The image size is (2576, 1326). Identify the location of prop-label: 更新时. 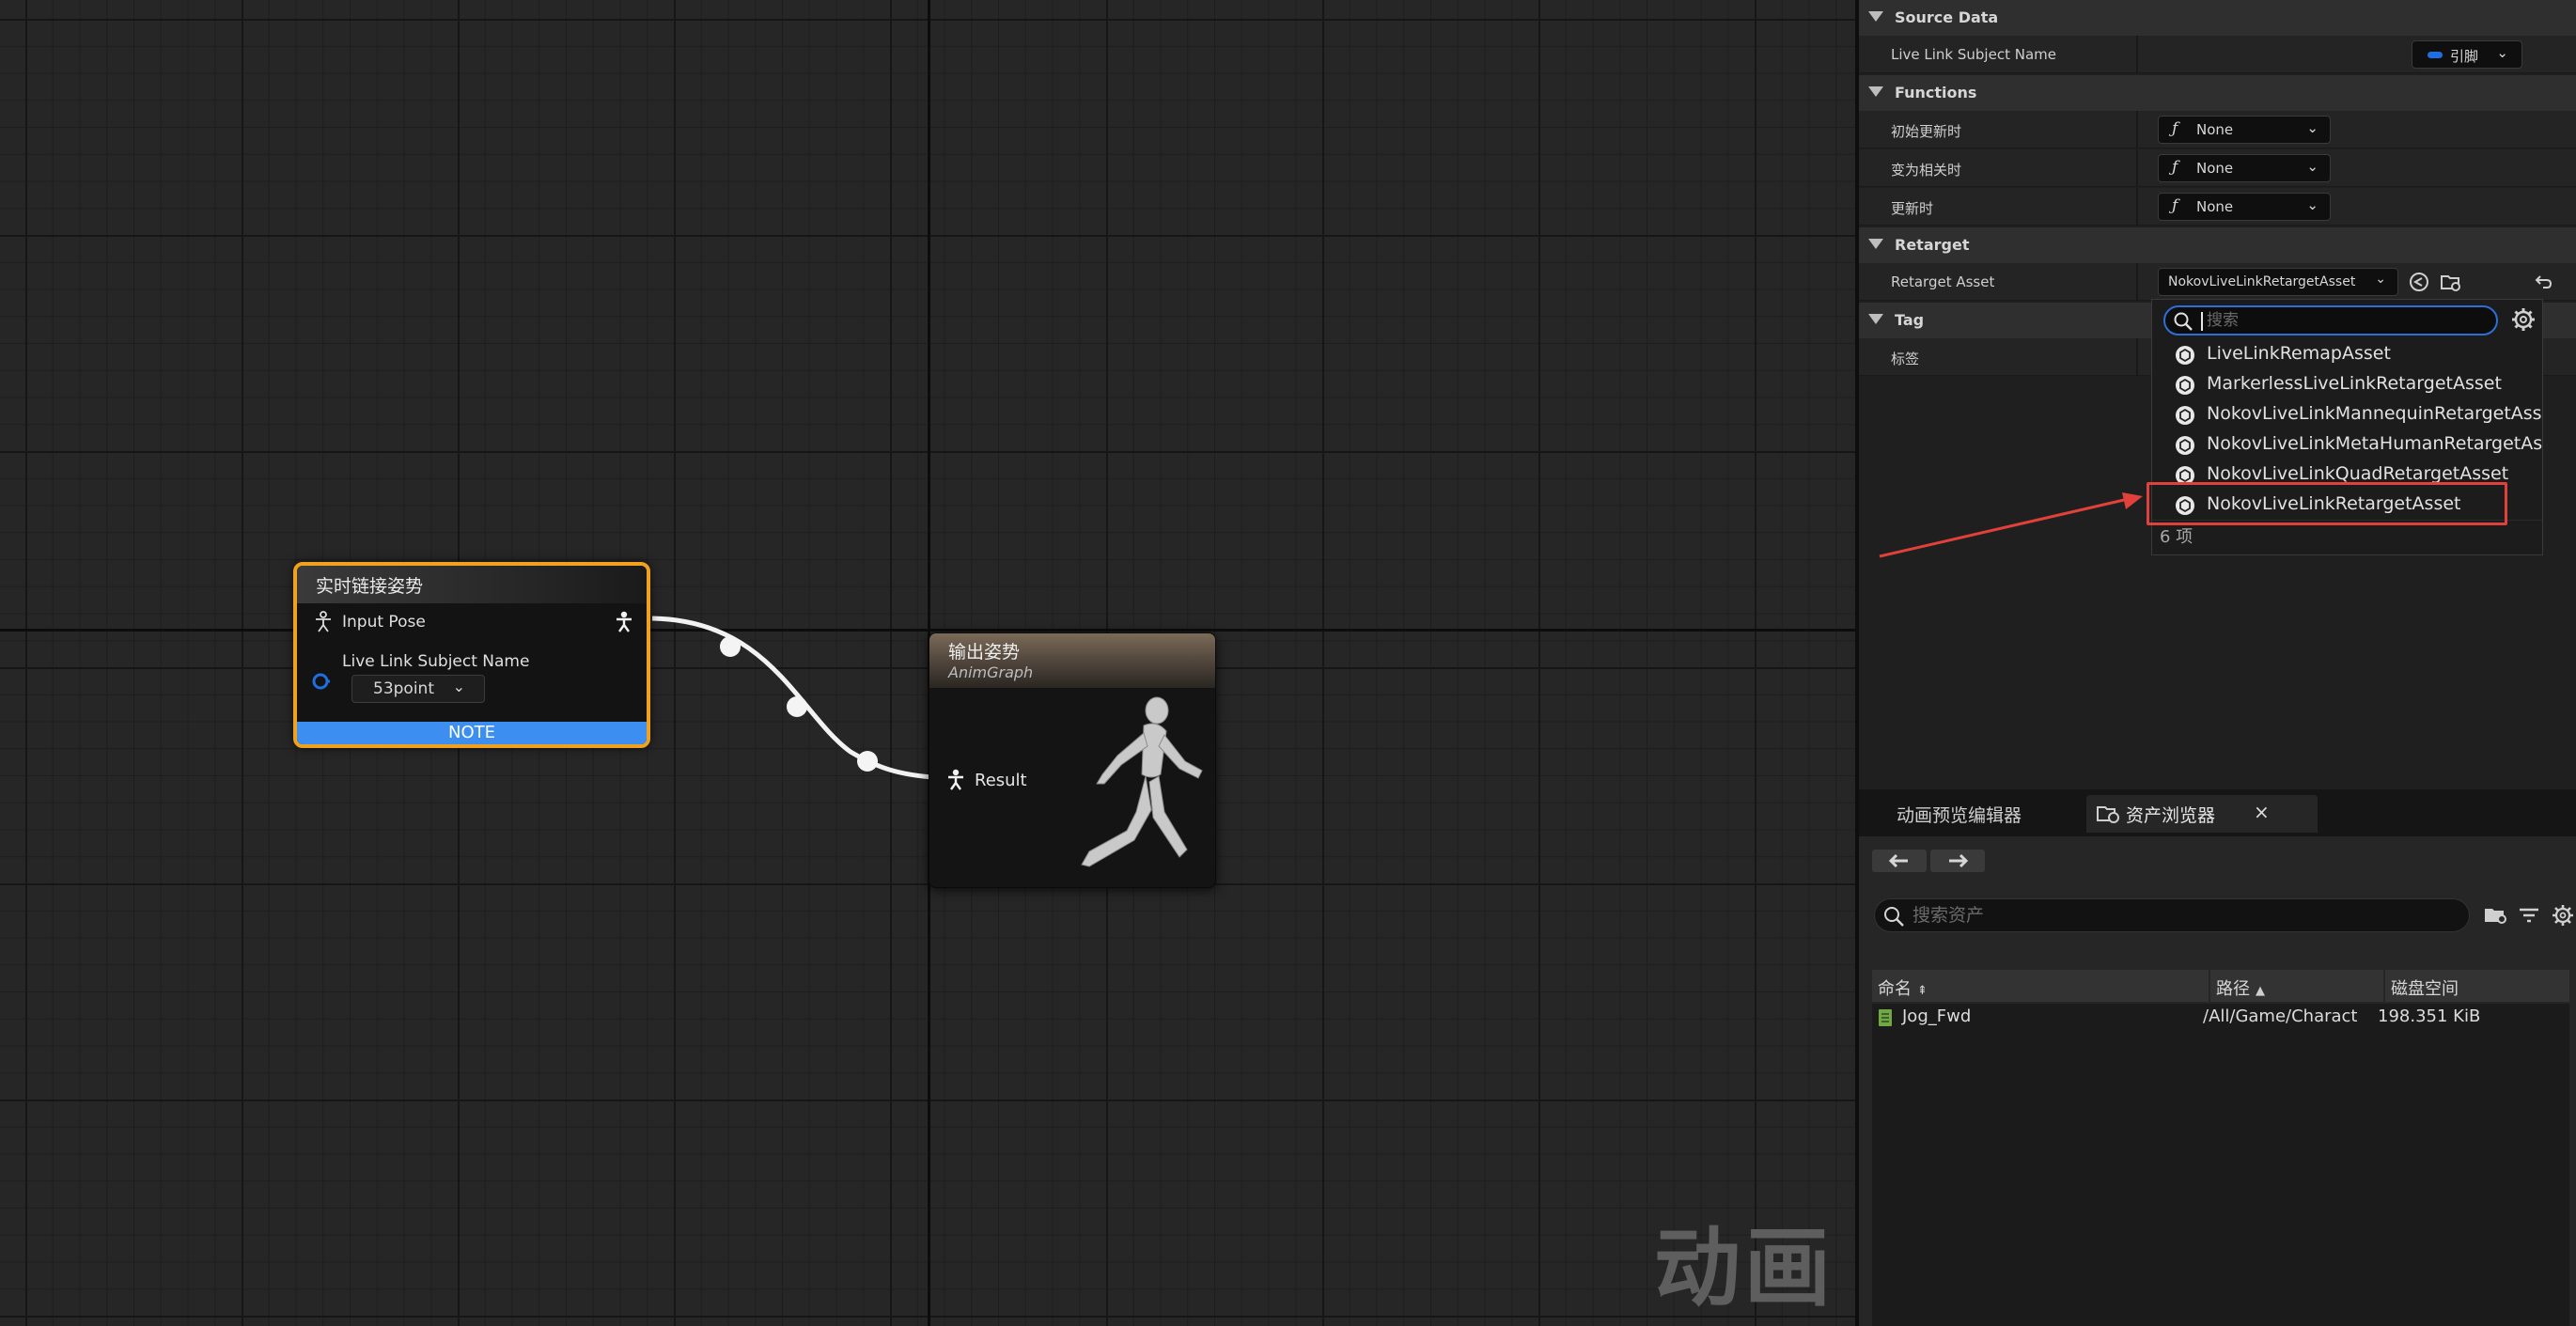
(1912, 208).